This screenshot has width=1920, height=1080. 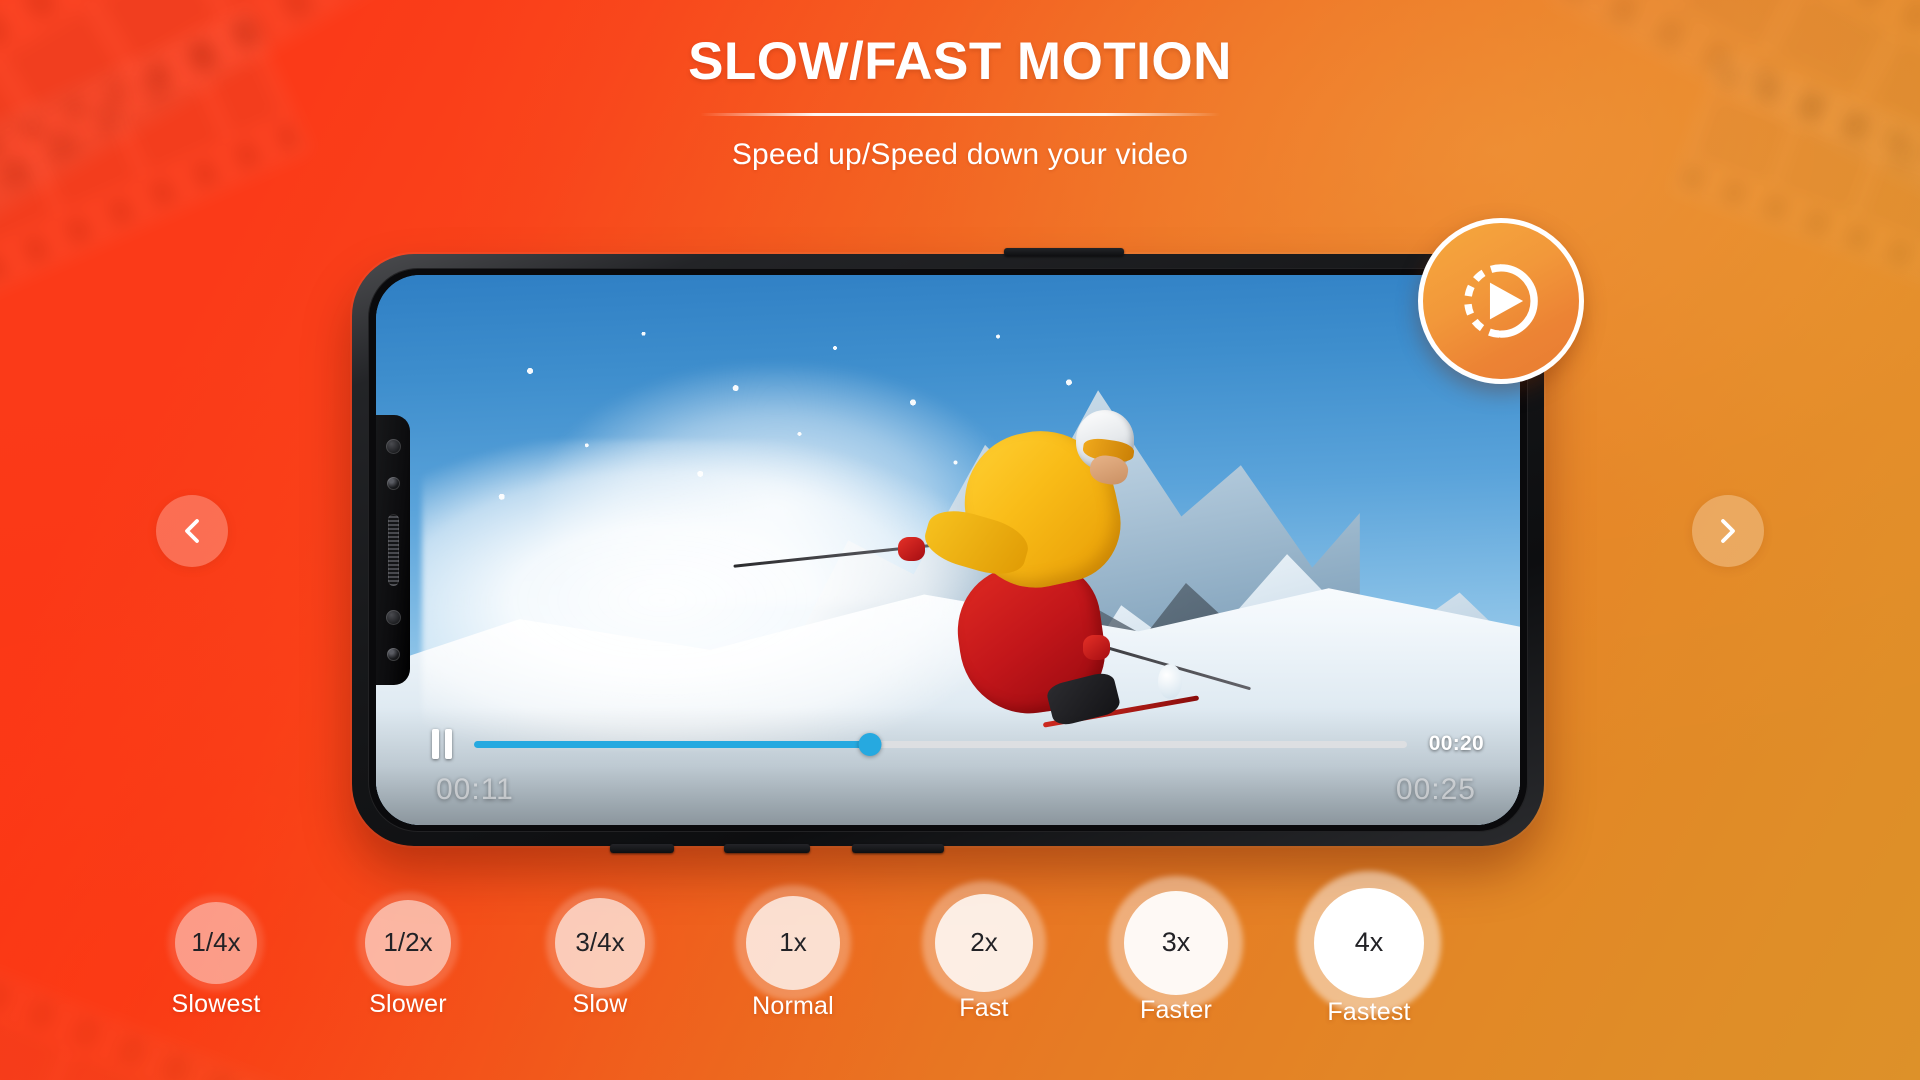 I want to click on video-duration: 00:20, so click(x=1456, y=743).